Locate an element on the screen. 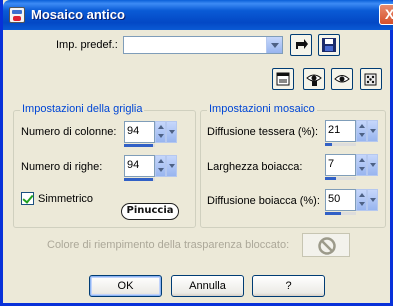 The height and width of the screenshot is (306, 393). preset-dropdown is located at coordinates (203, 45).